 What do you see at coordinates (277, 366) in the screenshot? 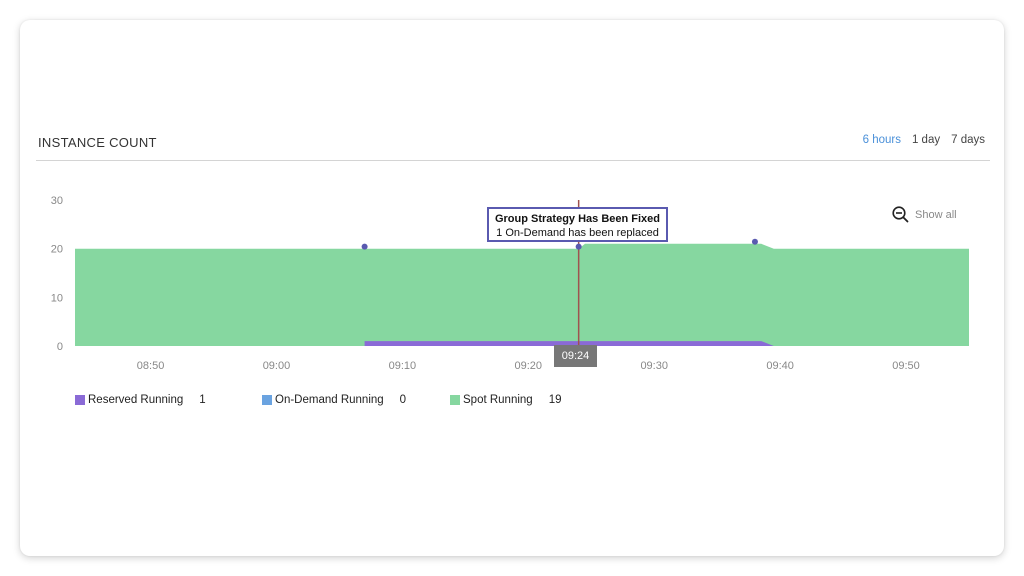
I see `x-tick-label: 09:00` at bounding box center [277, 366].